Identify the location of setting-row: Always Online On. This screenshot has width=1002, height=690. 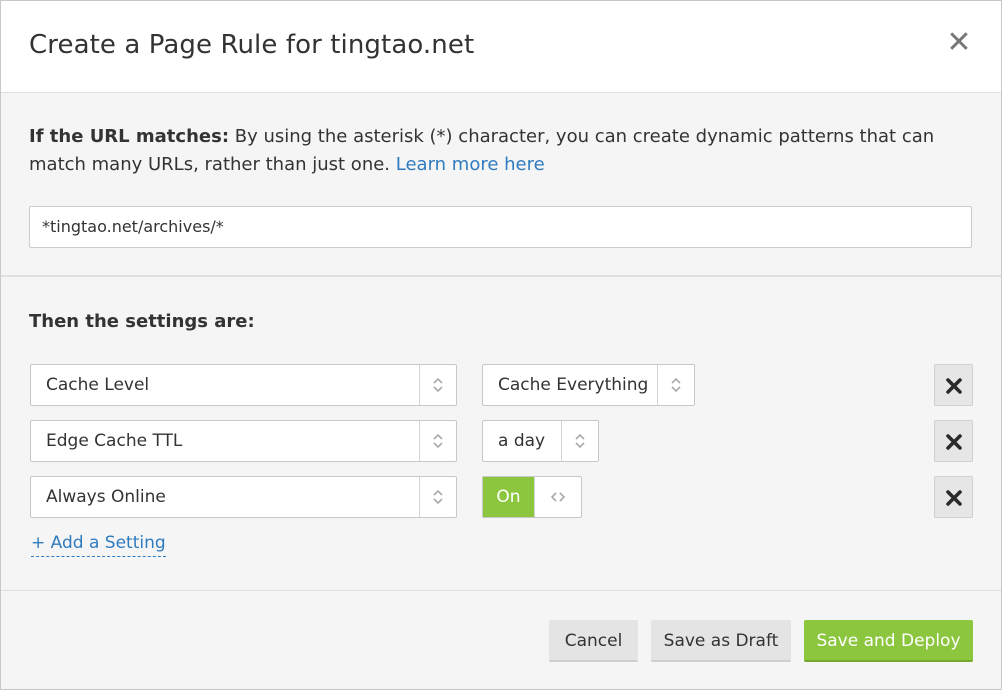
(501, 497).